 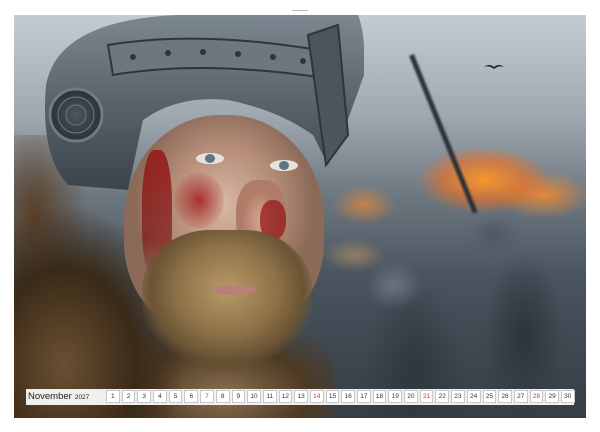 What do you see at coordinates (426, 396) in the screenshot?
I see `day-cell: 21` at bounding box center [426, 396].